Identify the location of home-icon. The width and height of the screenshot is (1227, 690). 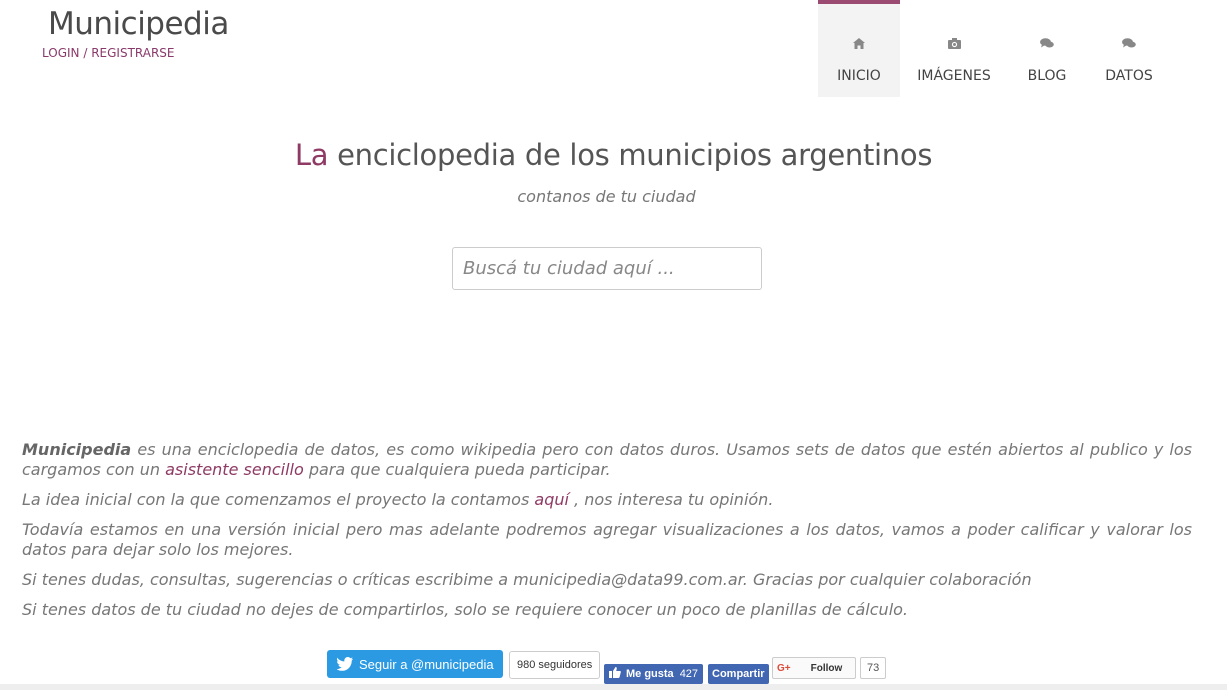
(859, 46).